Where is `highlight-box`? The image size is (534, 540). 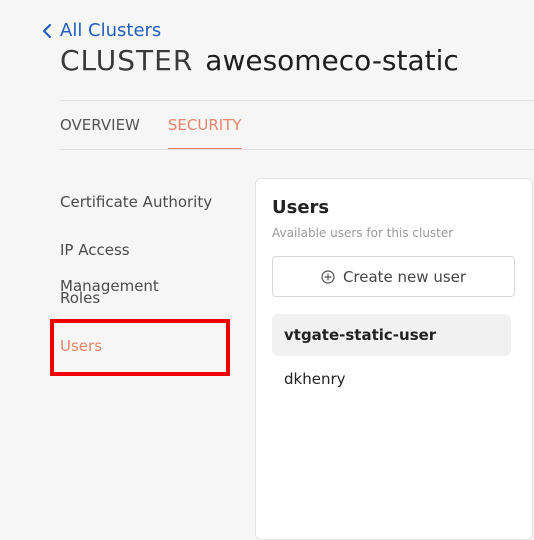
highlight-box is located at coordinates (140, 347).